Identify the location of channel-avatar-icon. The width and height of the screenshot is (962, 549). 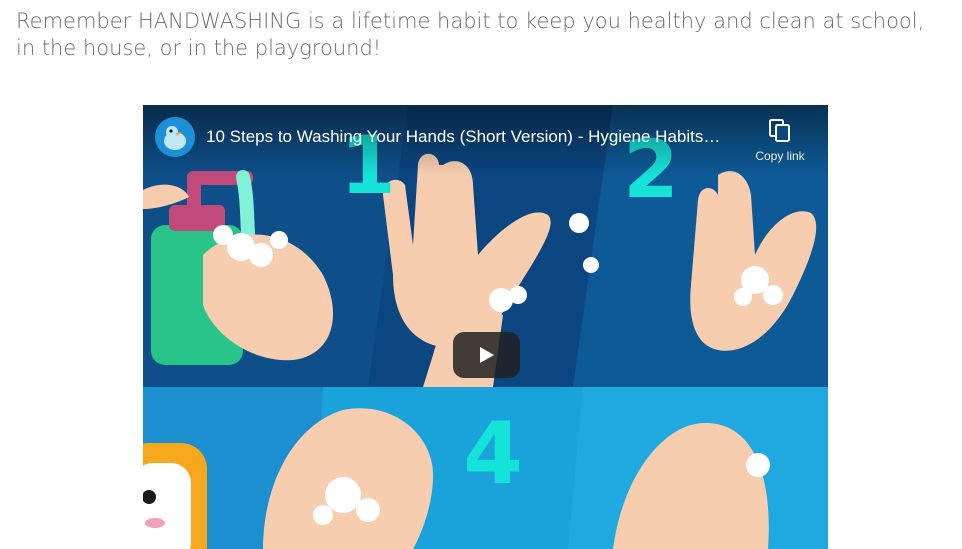
(175, 137).